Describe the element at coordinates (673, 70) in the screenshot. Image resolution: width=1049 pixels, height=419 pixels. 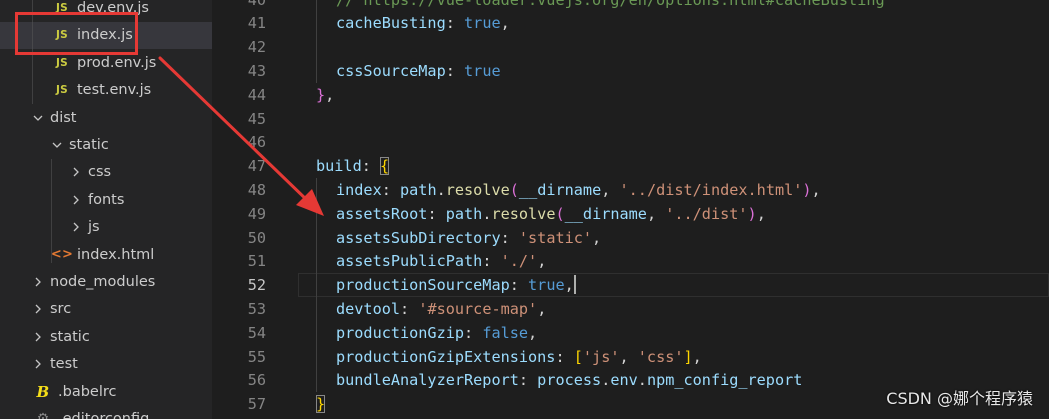
I see `code-content: cssSourceMap: true` at that location.